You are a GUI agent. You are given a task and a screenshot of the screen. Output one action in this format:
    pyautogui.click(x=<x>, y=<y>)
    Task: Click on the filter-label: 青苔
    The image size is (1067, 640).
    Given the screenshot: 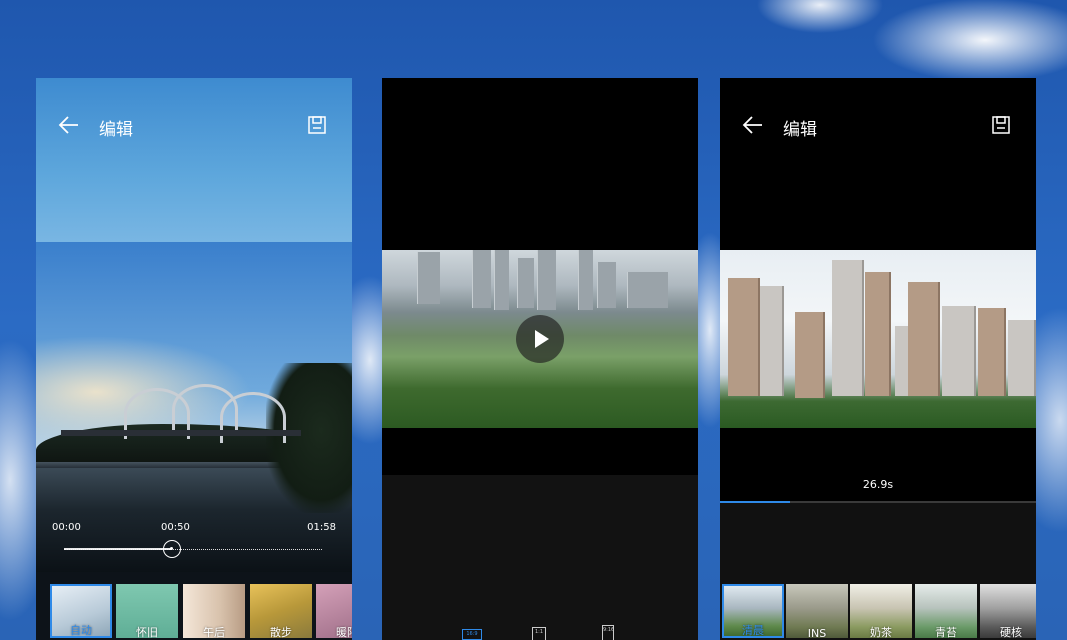 What is the action you would take?
    pyautogui.click(x=946, y=632)
    